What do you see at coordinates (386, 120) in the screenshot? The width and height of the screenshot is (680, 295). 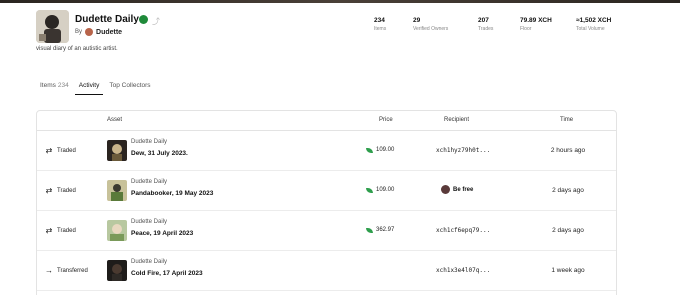 I see `header-price: Price` at bounding box center [386, 120].